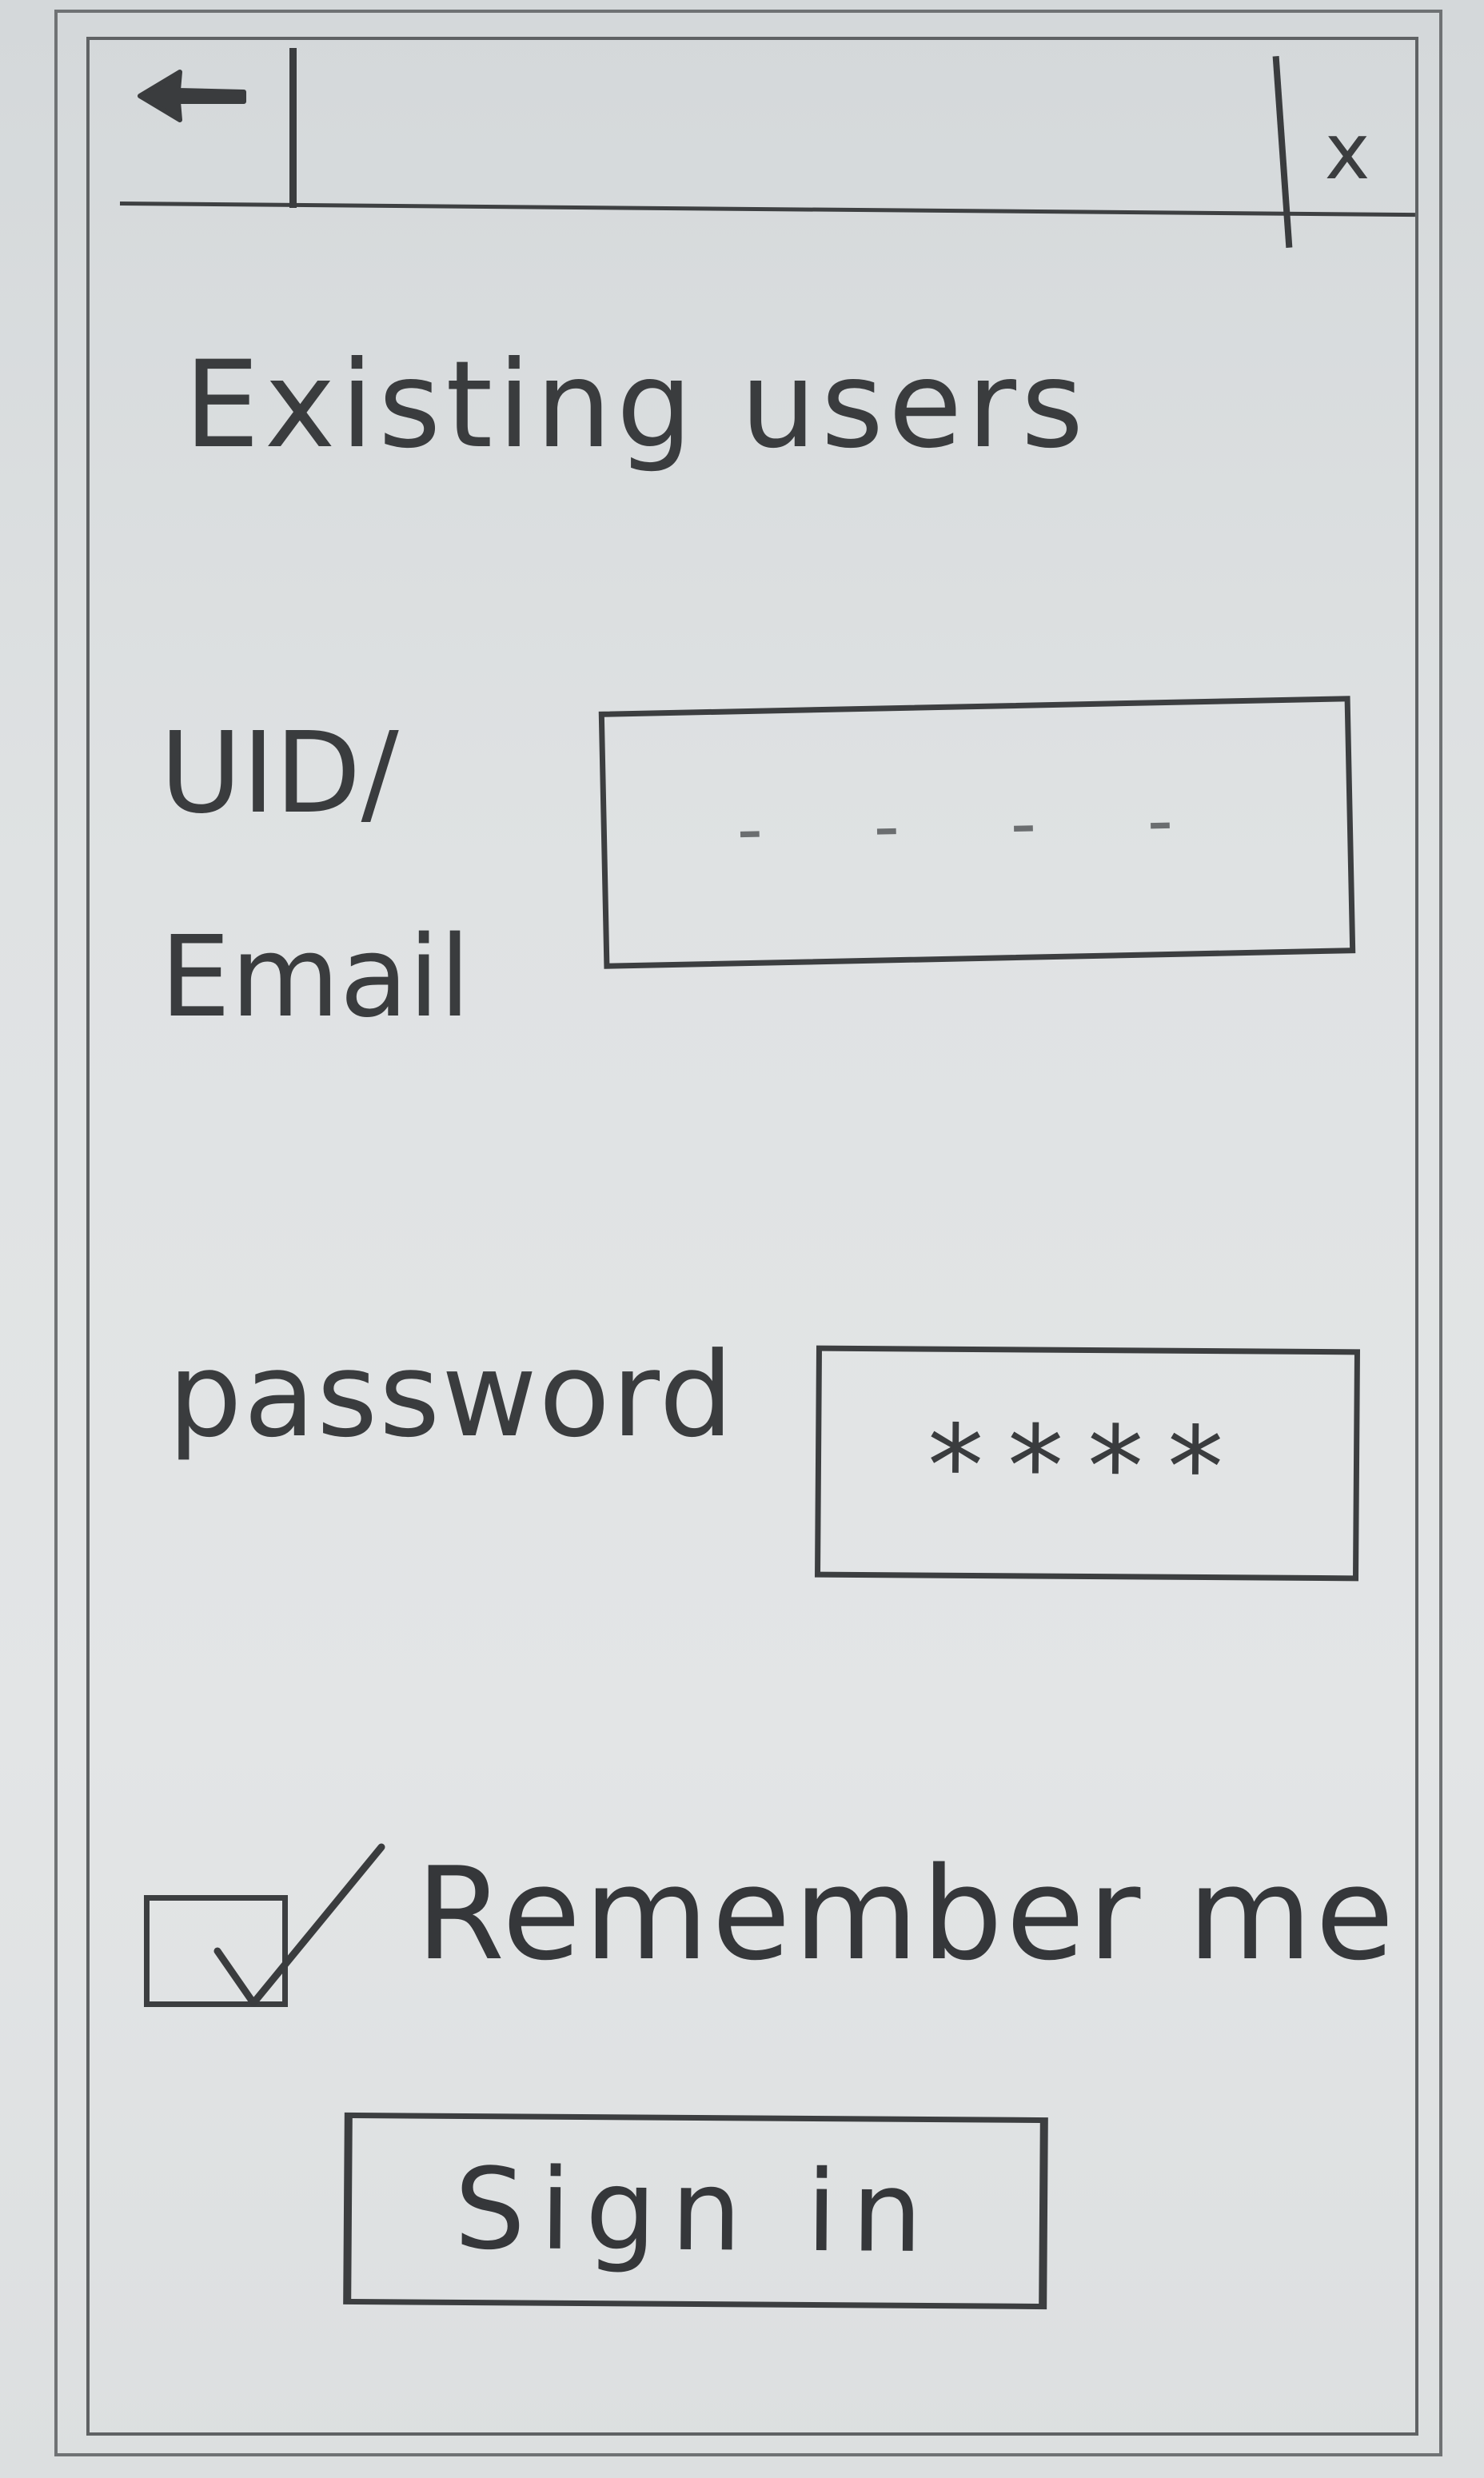  I want to click on close-icon: x, so click(1347, 152).